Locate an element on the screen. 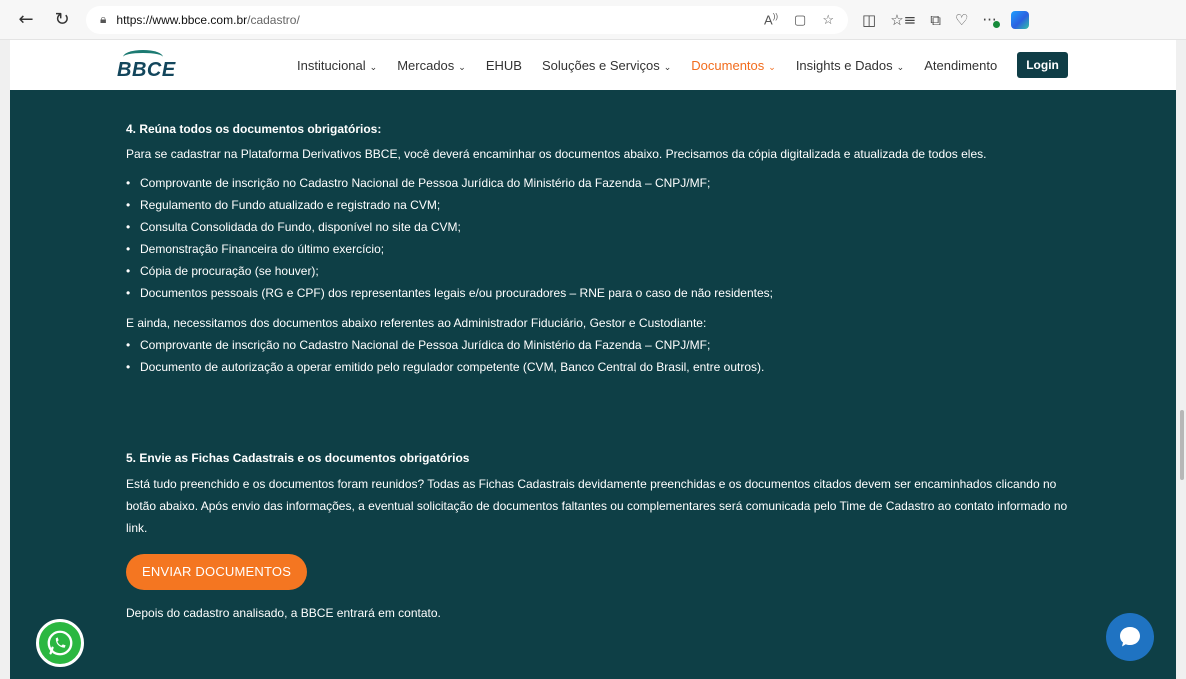 This screenshot has height=679, width=1186. menu-item-documentos: Documentos ⌄ is located at coordinates (733, 65).